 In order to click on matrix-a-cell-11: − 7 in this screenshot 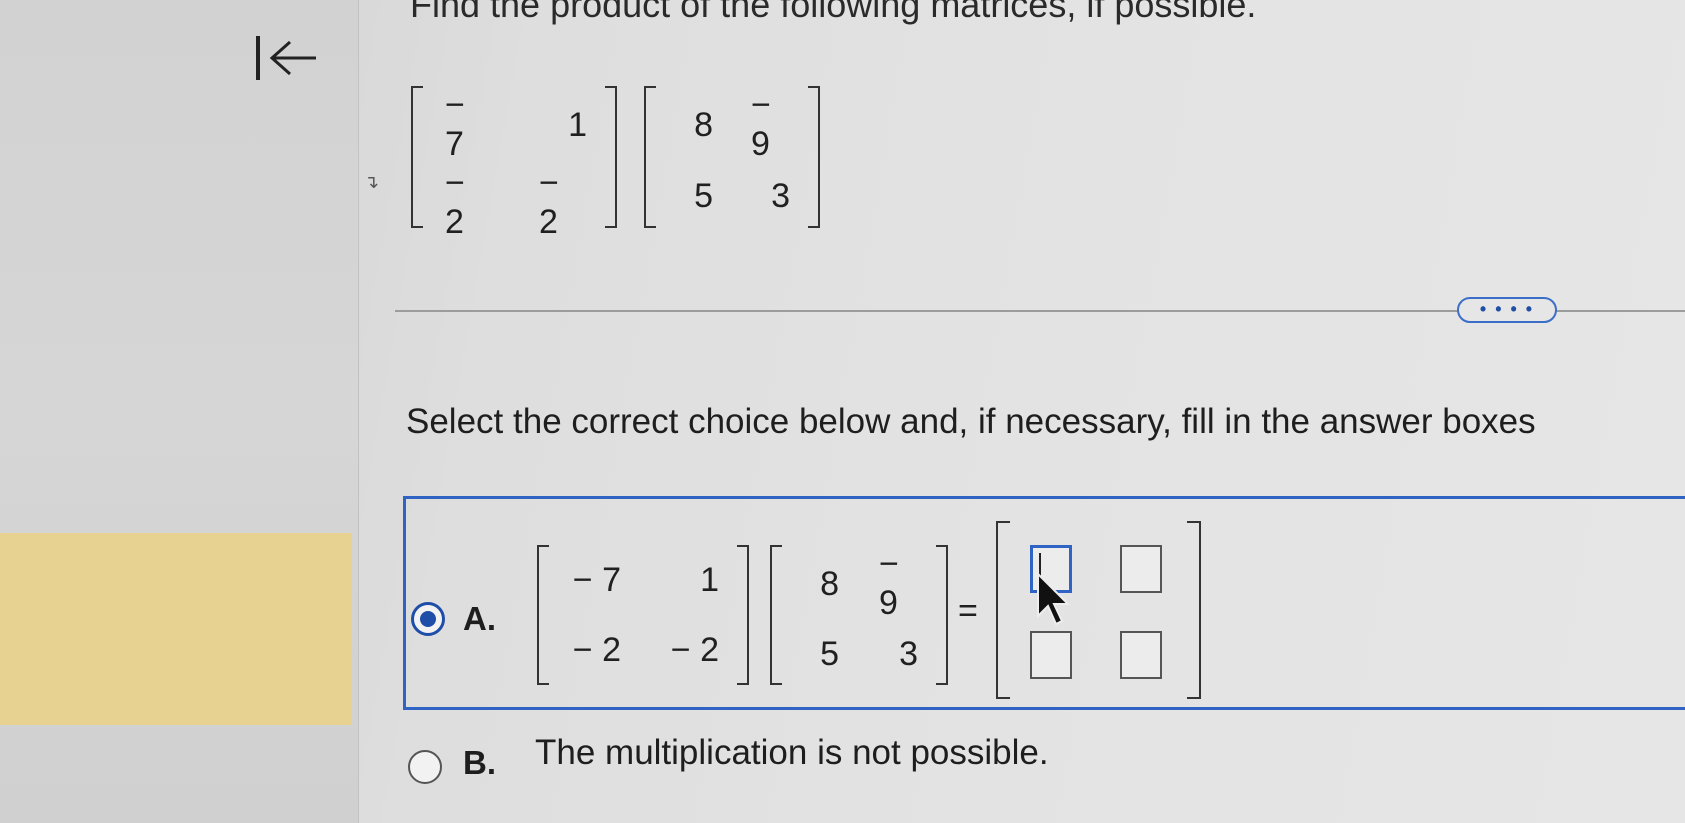, I will do `click(455, 124)`.